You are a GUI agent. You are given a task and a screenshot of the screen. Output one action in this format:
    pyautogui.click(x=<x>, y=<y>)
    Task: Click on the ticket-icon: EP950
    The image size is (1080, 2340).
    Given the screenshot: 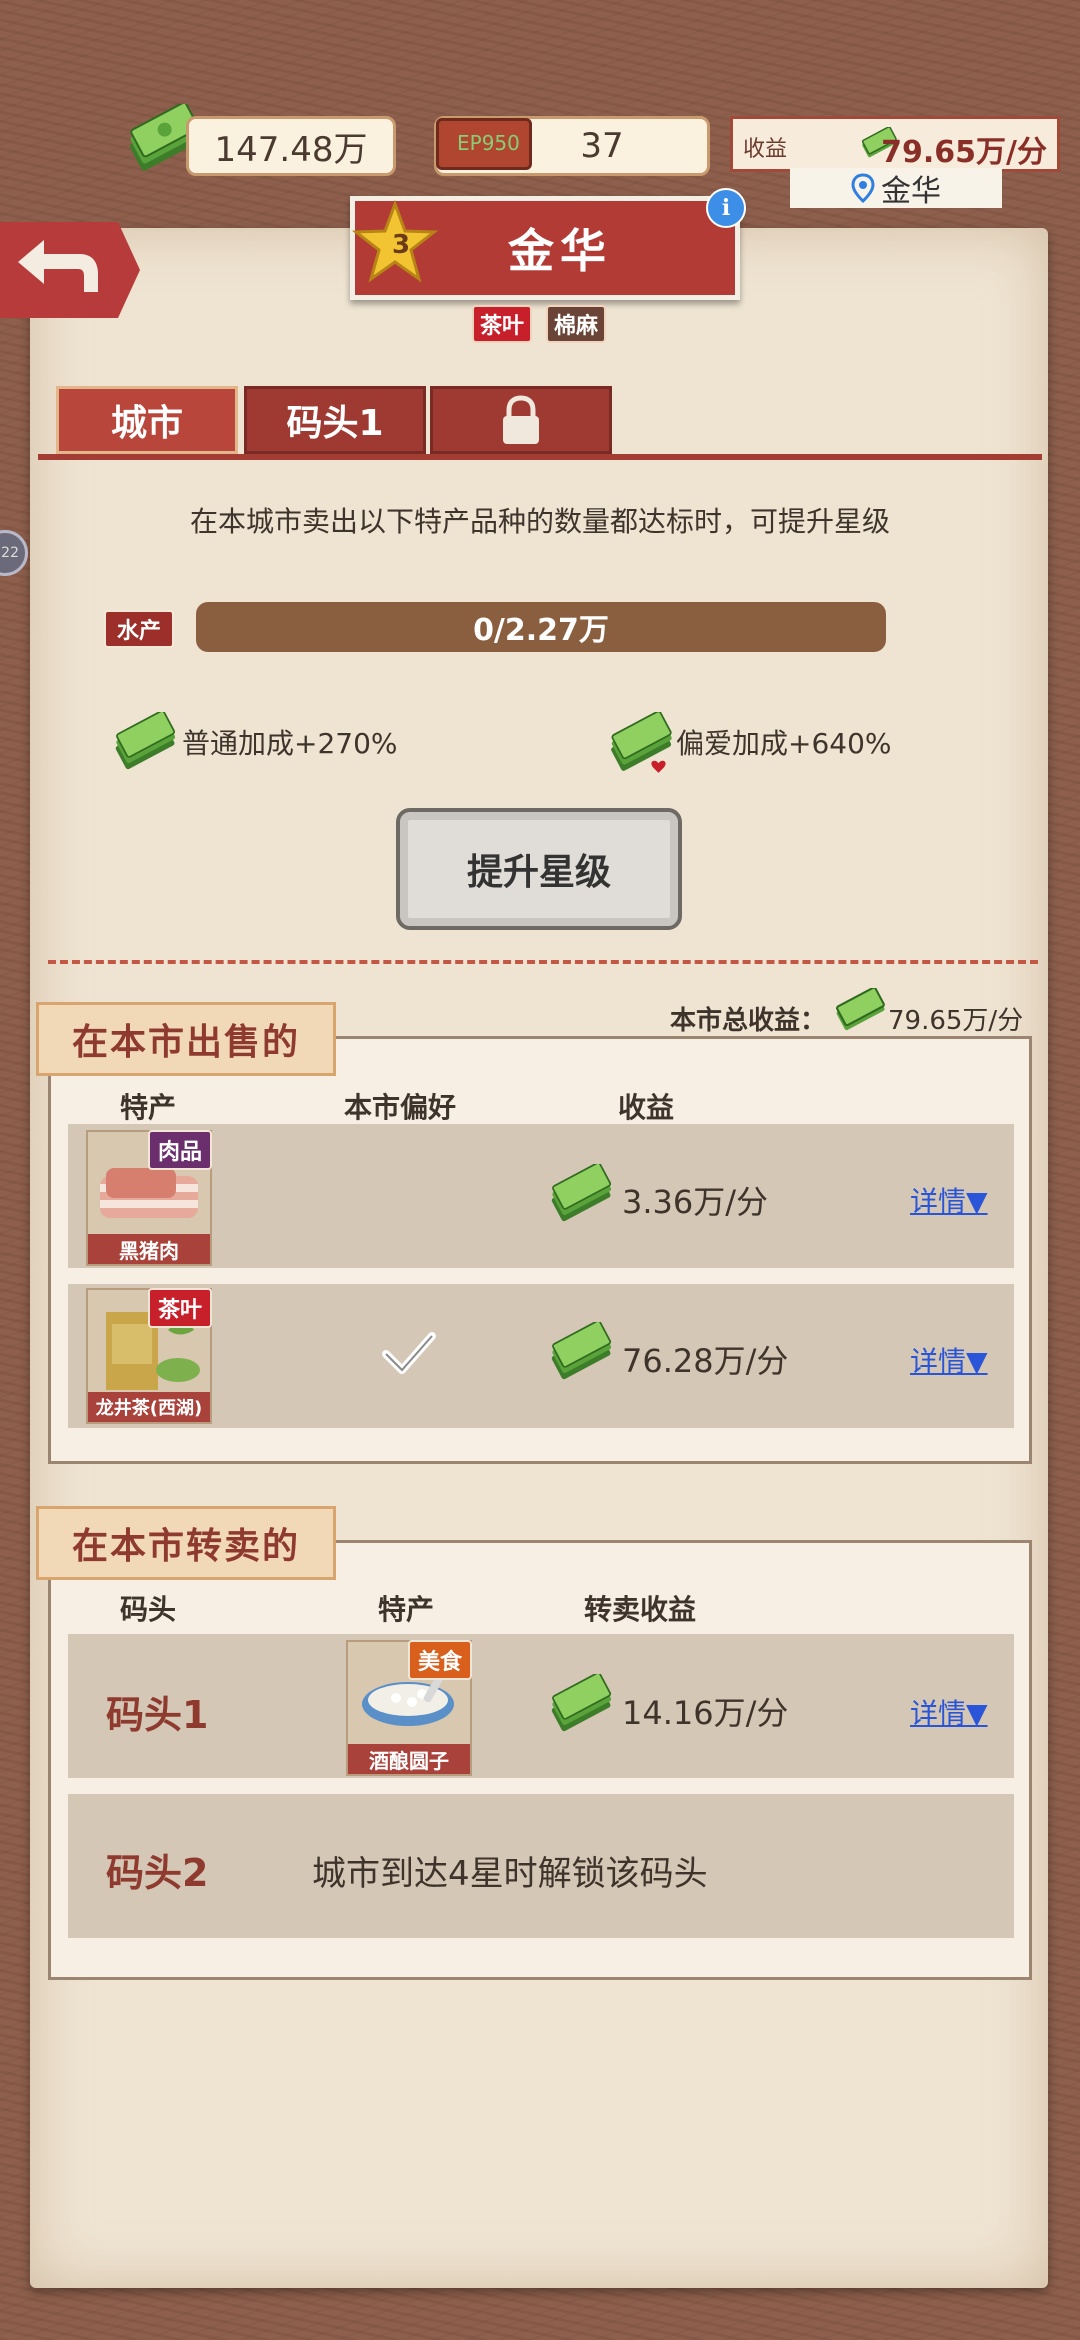 What is the action you would take?
    pyautogui.click(x=484, y=144)
    